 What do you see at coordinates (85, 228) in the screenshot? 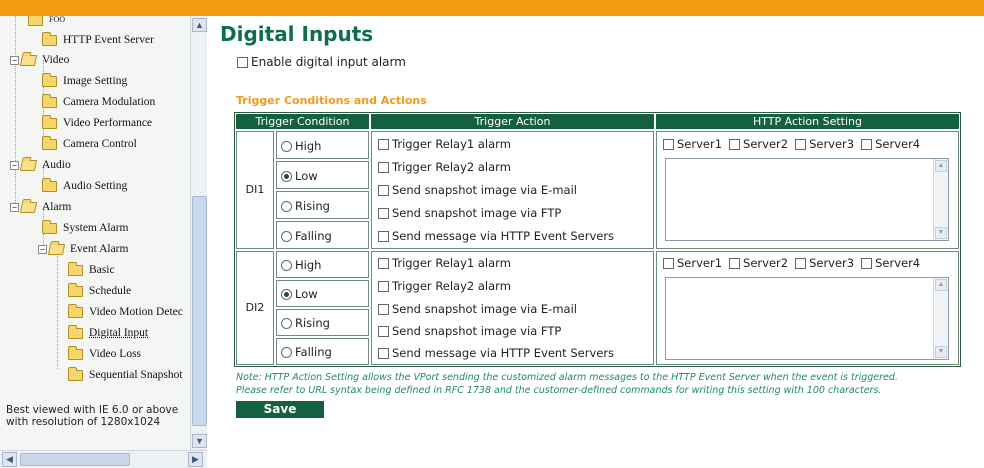
I see `tree-item-system-alarm: System Alarm` at bounding box center [85, 228].